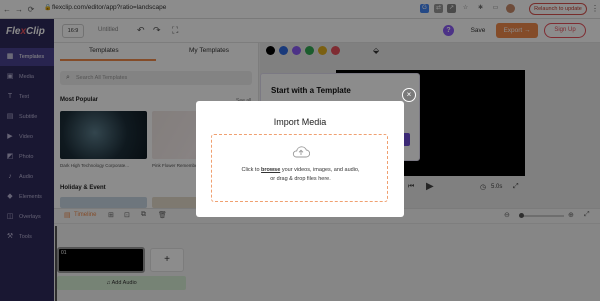  Describe the element at coordinates (270, 170) in the screenshot. I see `browse-link: browse` at that location.